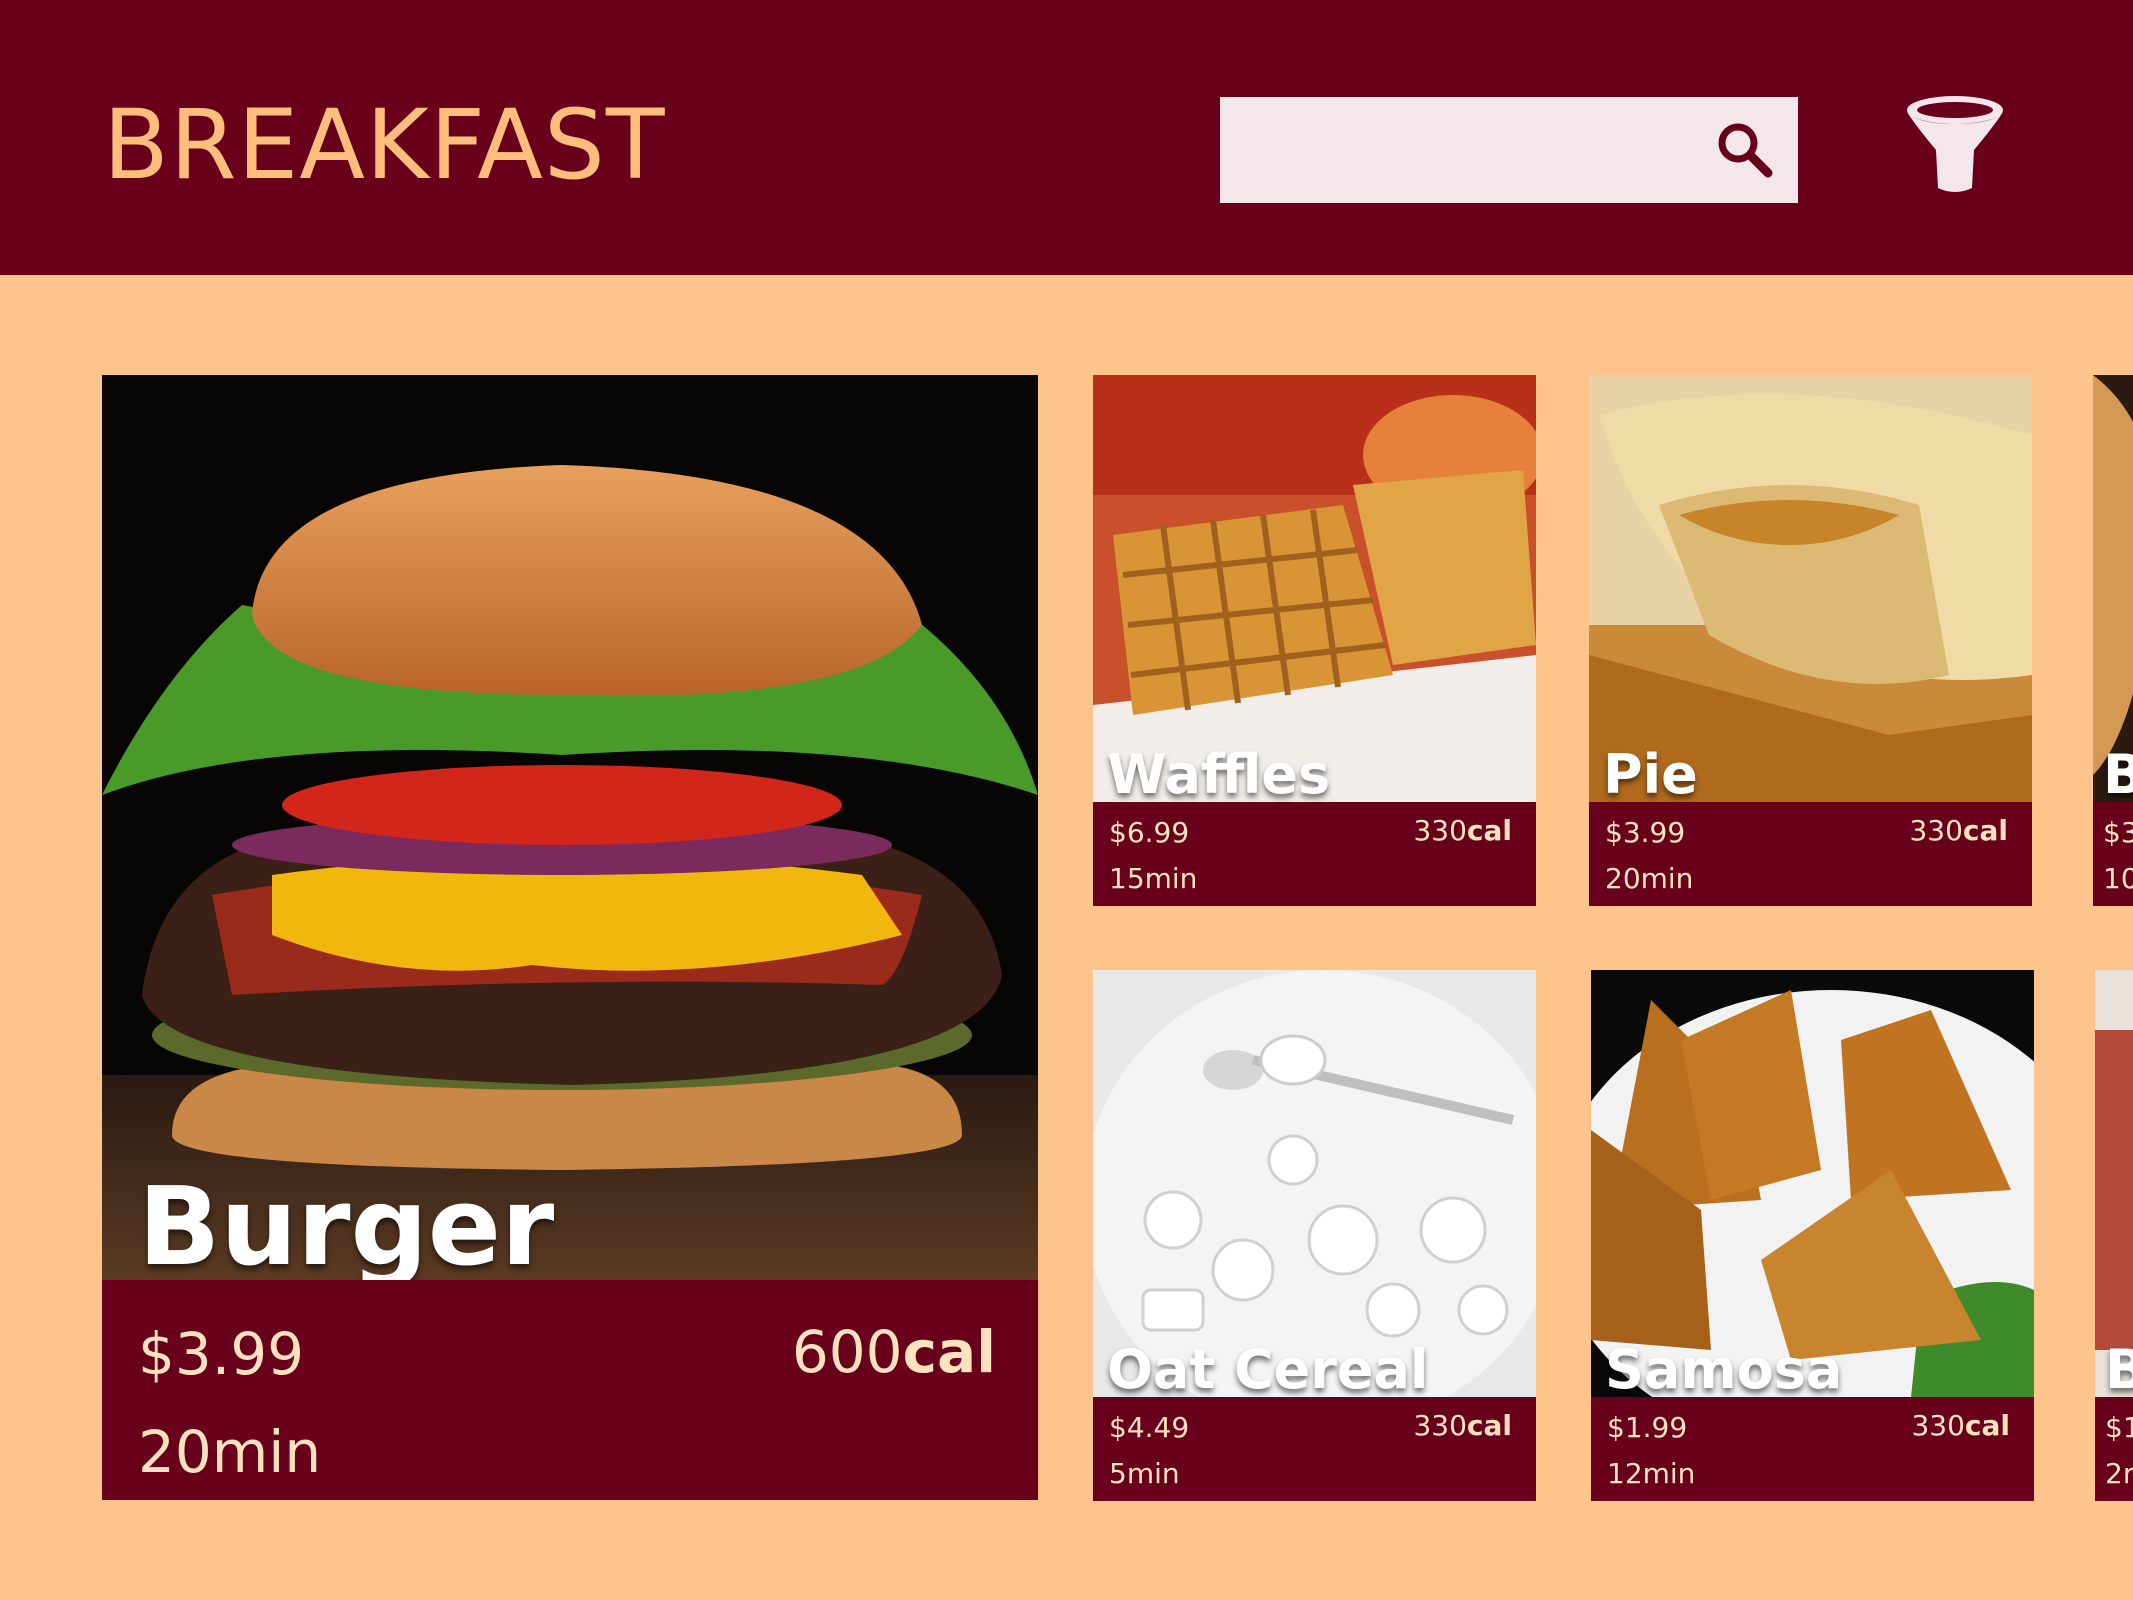  What do you see at coordinates (2119, 1427) in the screenshot?
I see `item-price: $1` at bounding box center [2119, 1427].